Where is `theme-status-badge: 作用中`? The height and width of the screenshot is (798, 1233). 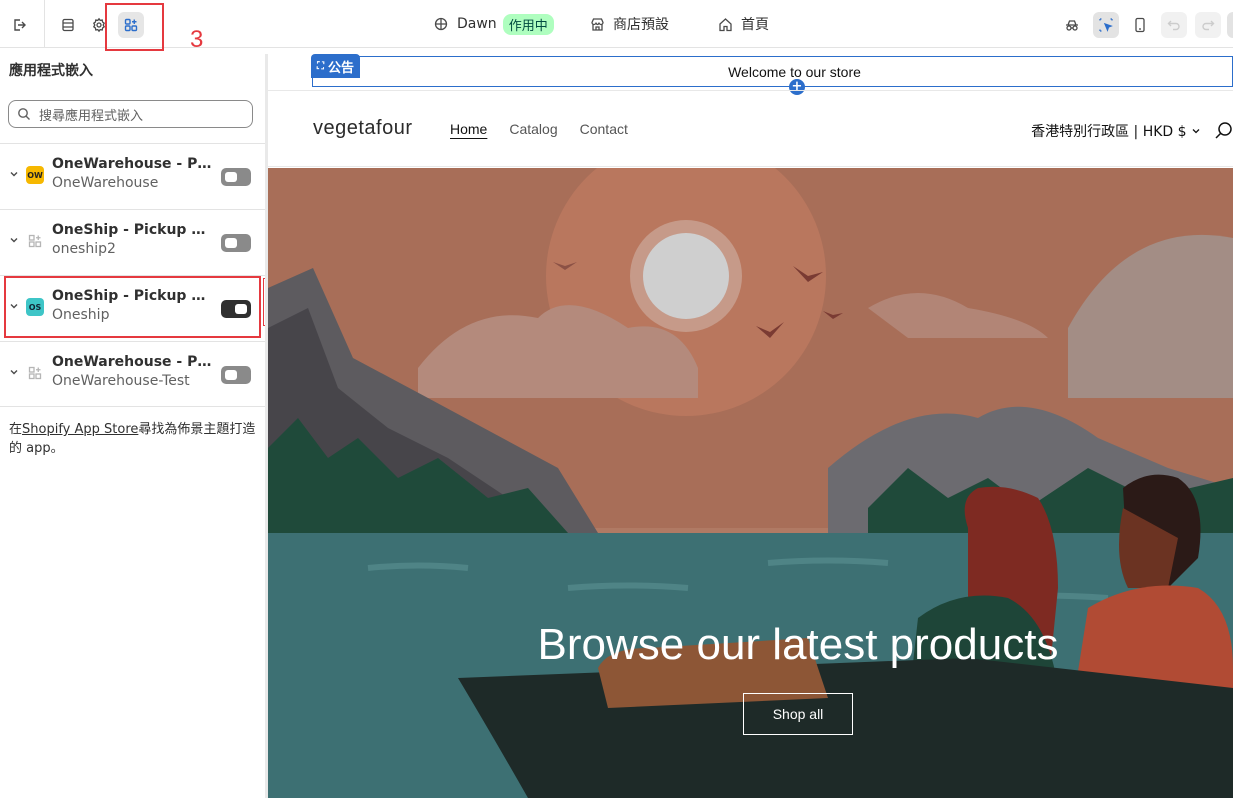
theme-status-badge: 作用中 is located at coordinates (528, 24).